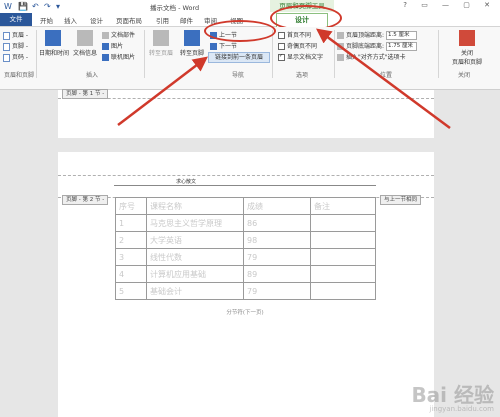 This screenshot has height=417, width=500. I want to click on arrow-to-link-button, so click(162, 91).